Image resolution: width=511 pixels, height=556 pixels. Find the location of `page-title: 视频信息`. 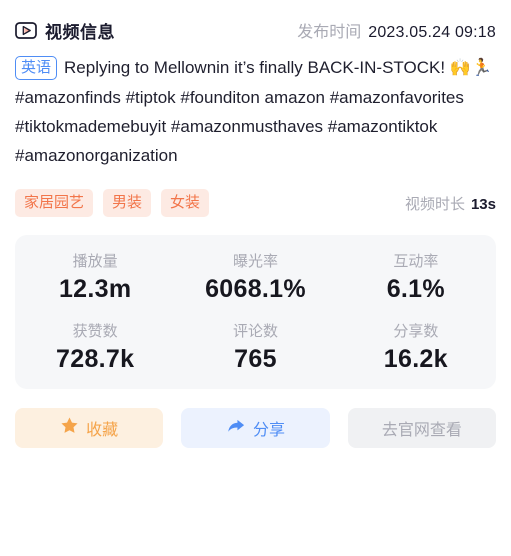

page-title: 视频信息 is located at coordinates (80, 32).